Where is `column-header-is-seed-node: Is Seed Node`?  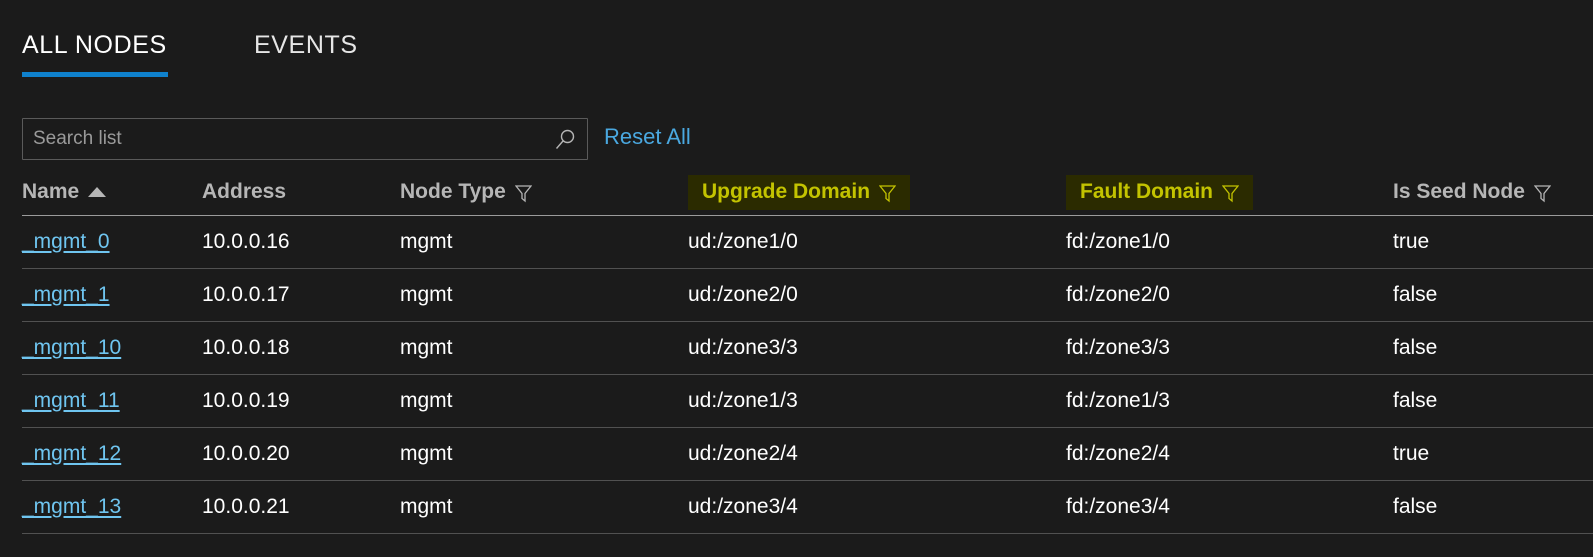
column-header-is-seed-node: Is Seed Node is located at coordinates (1472, 192).